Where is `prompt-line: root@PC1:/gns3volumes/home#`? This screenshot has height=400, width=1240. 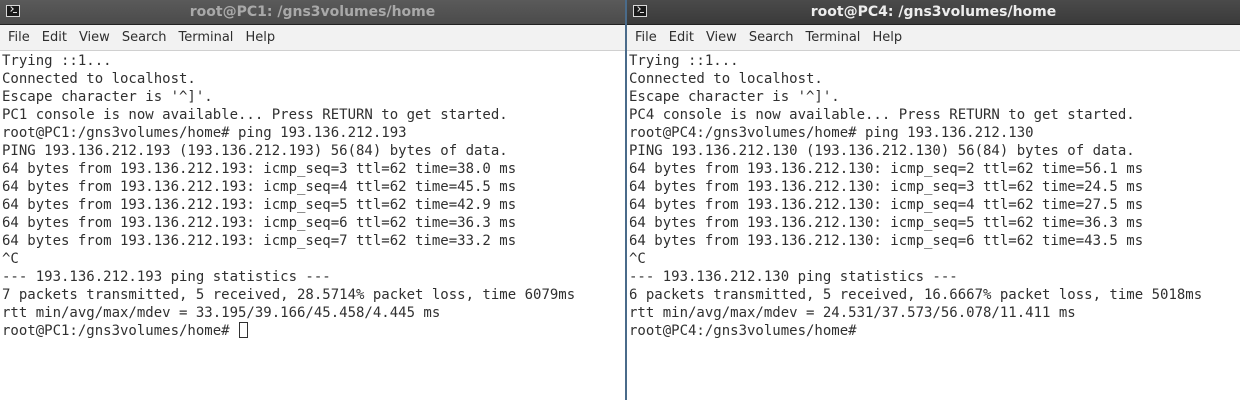 prompt-line: root@PC1:/gns3volumes/home# is located at coordinates (313, 331).